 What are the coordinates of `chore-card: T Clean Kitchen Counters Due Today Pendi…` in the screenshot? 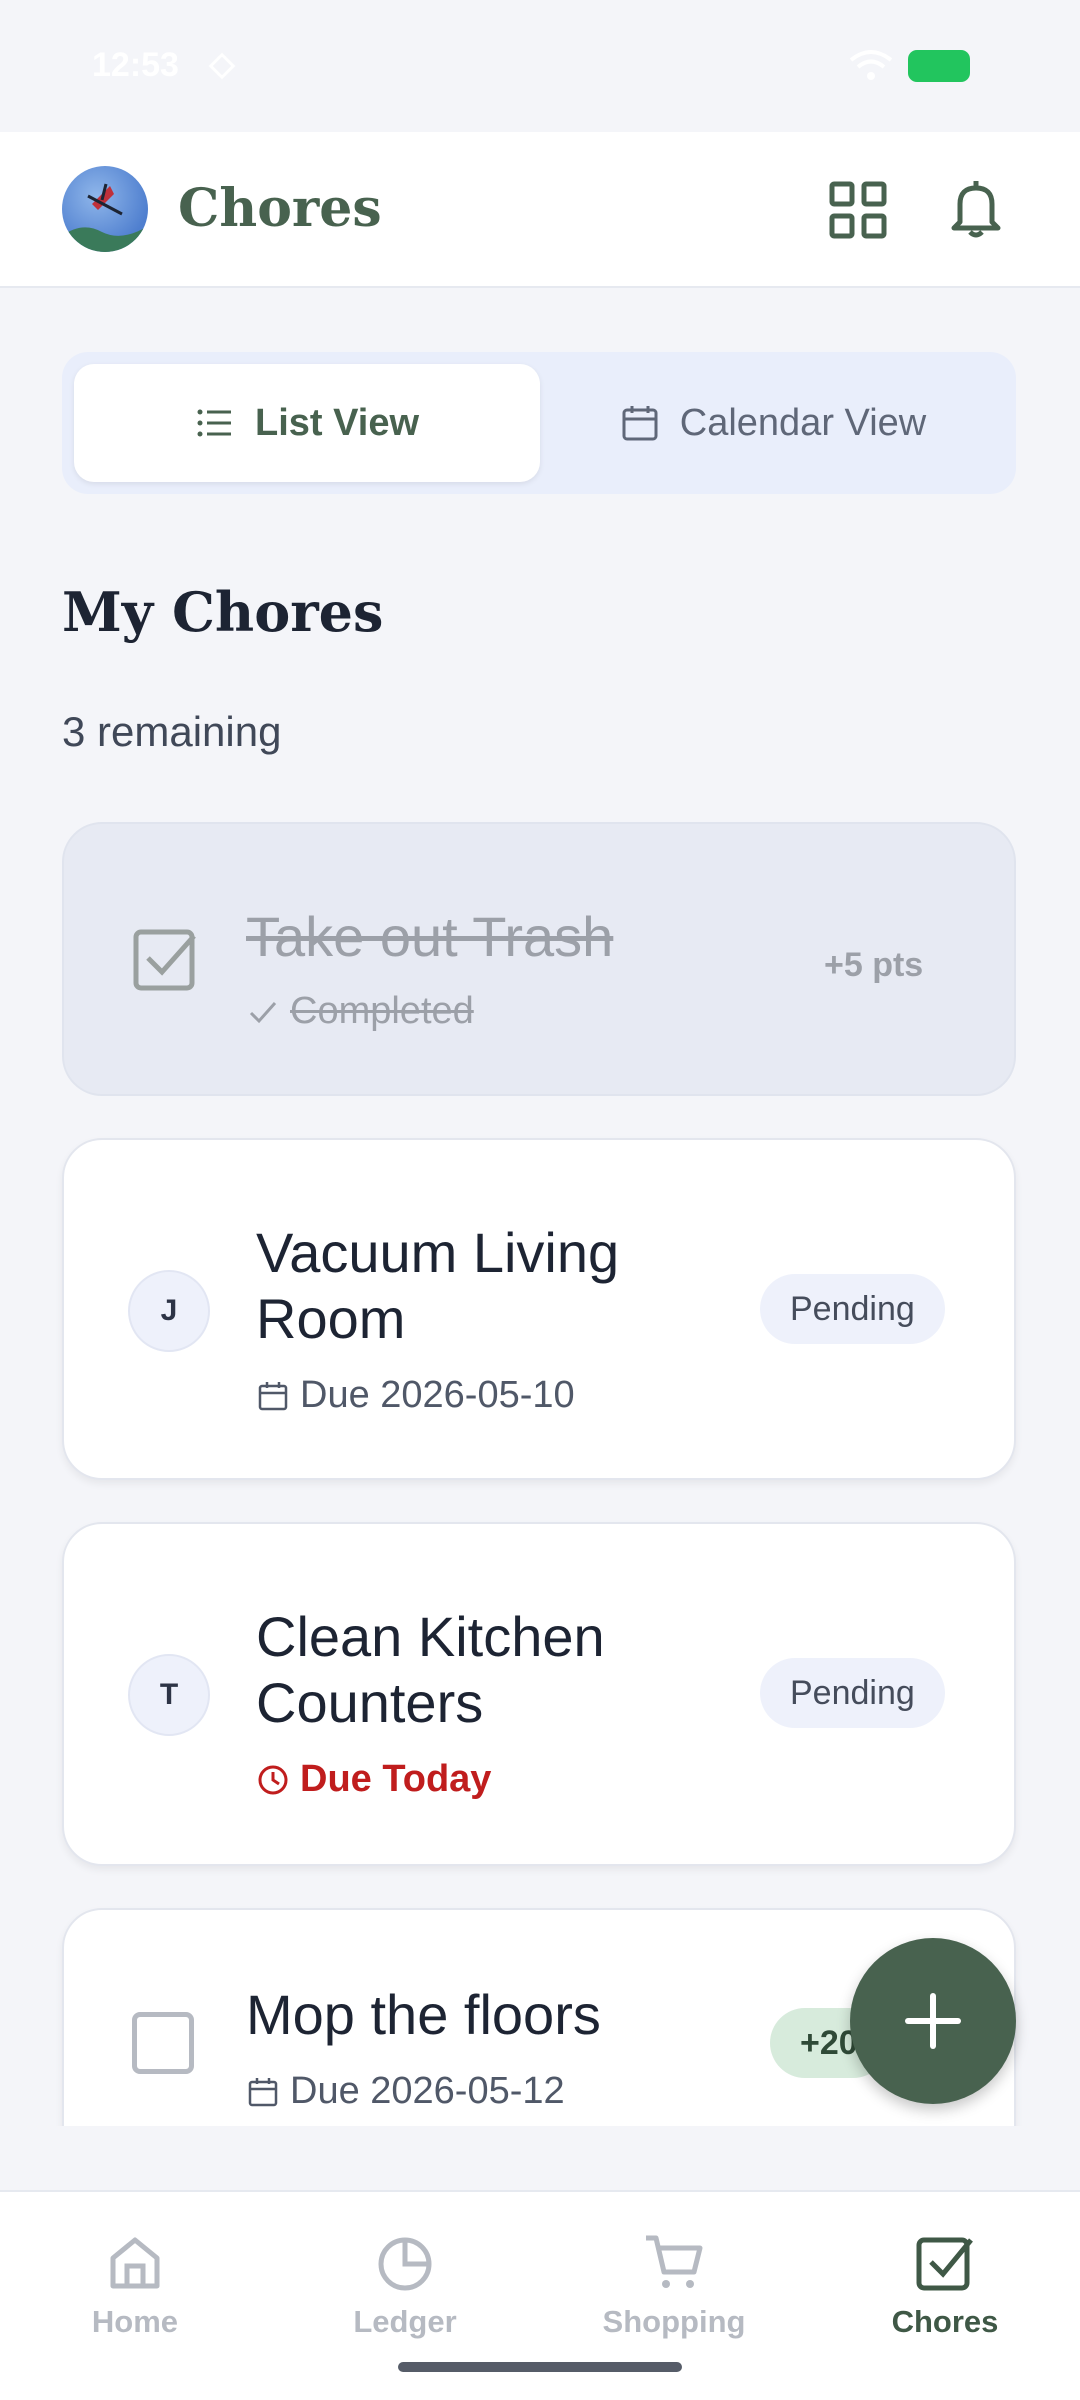 It's located at (539, 1694).